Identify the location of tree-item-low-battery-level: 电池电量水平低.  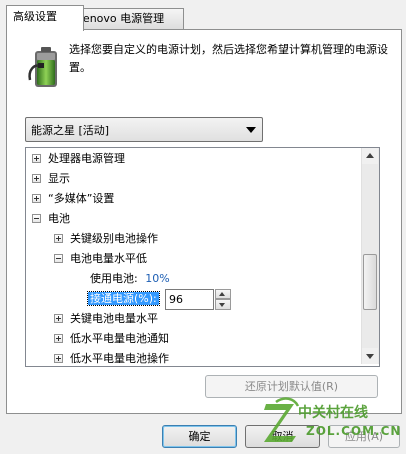
(100, 259).